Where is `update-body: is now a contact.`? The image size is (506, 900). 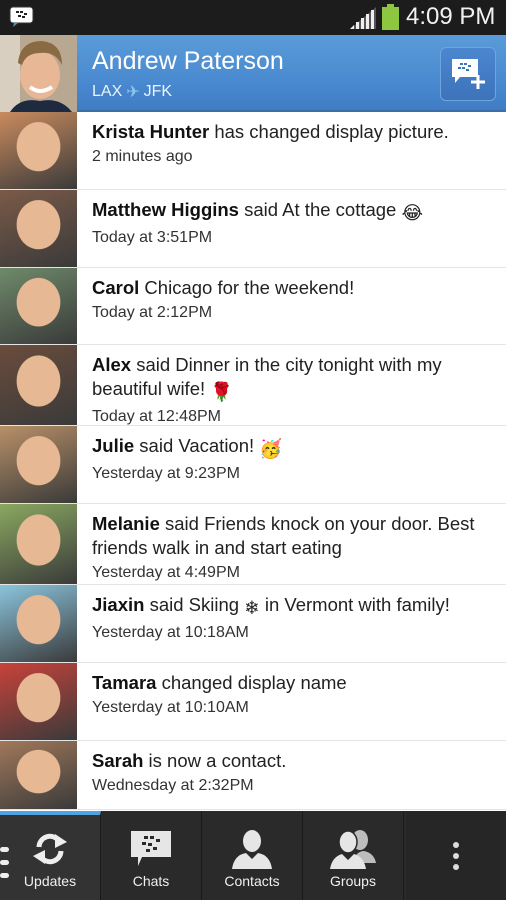 update-body: is now a contact. is located at coordinates (215, 760).